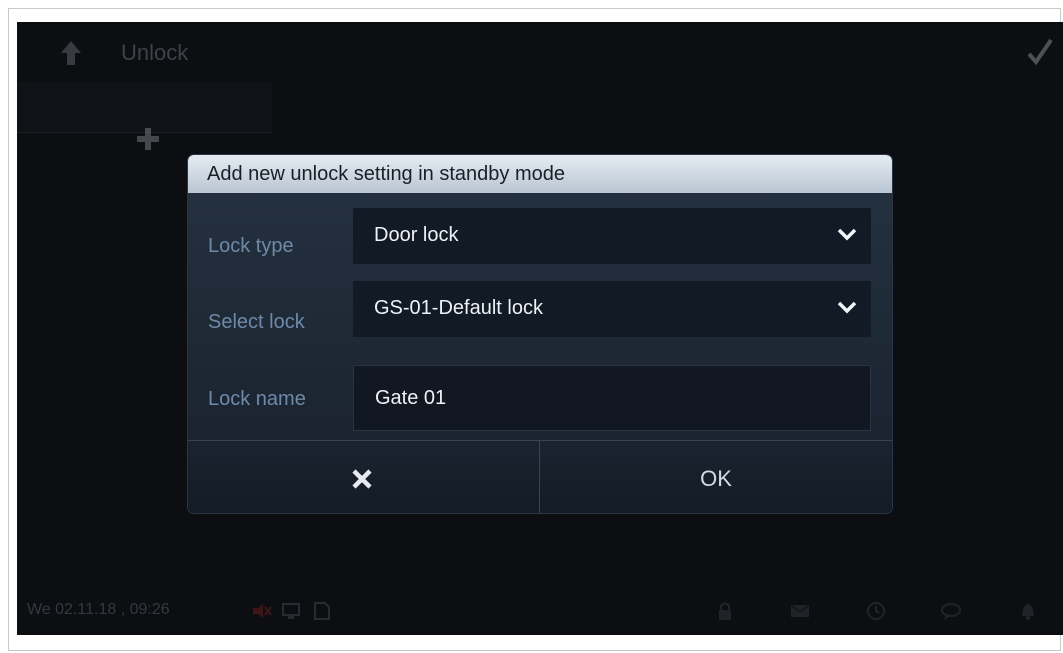  I want to click on lock-type-value: Door lock, so click(416, 235).